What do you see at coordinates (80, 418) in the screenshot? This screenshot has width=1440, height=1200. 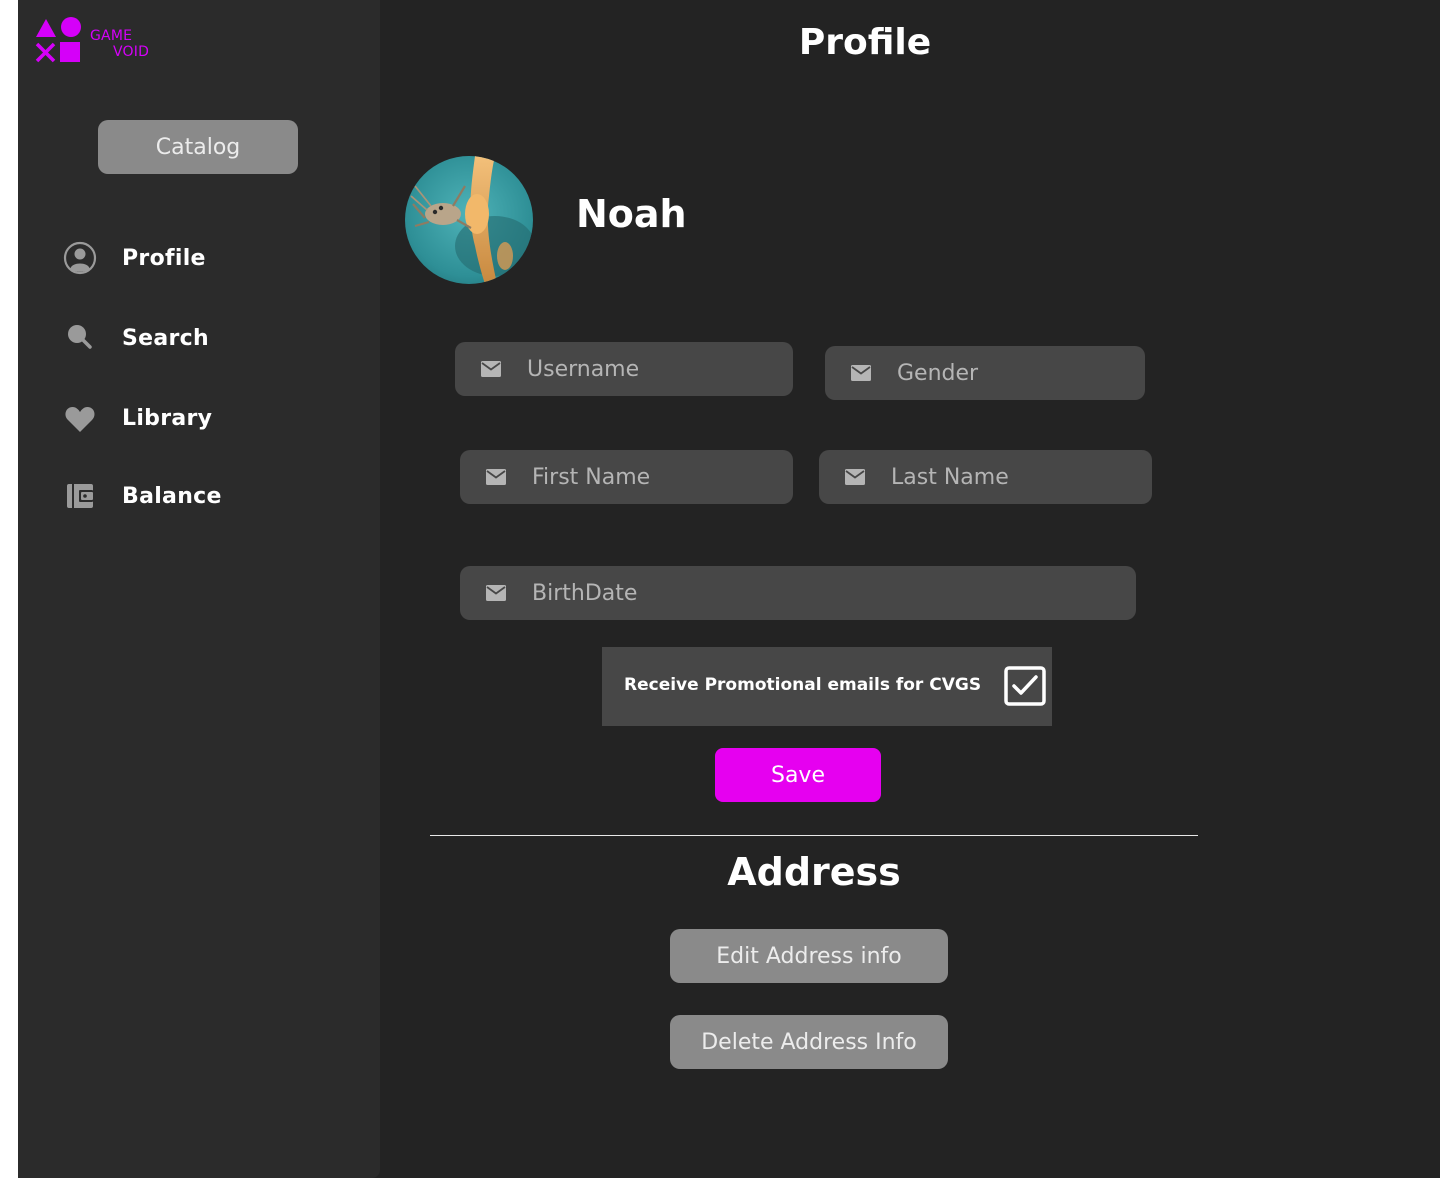 I see `heart-icon` at bounding box center [80, 418].